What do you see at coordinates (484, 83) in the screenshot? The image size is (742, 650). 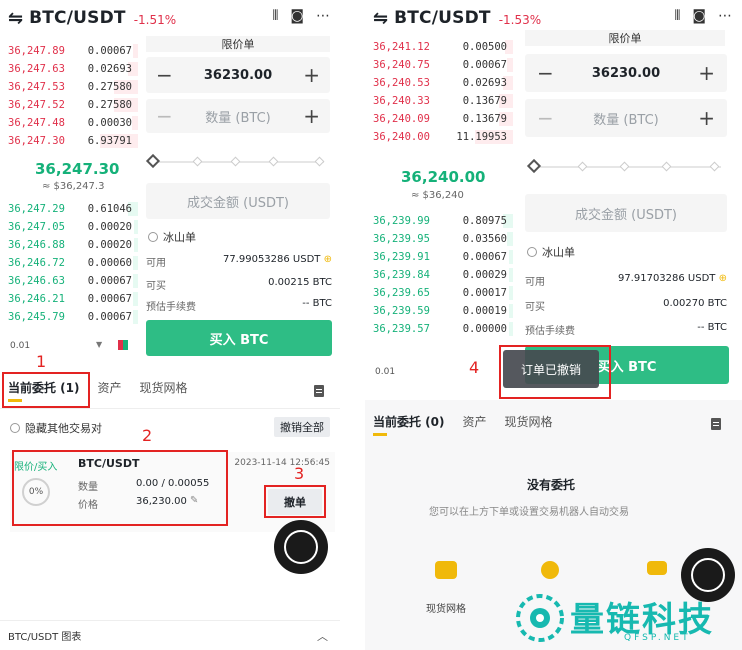 I see `book-quantity: 0.02693` at bounding box center [484, 83].